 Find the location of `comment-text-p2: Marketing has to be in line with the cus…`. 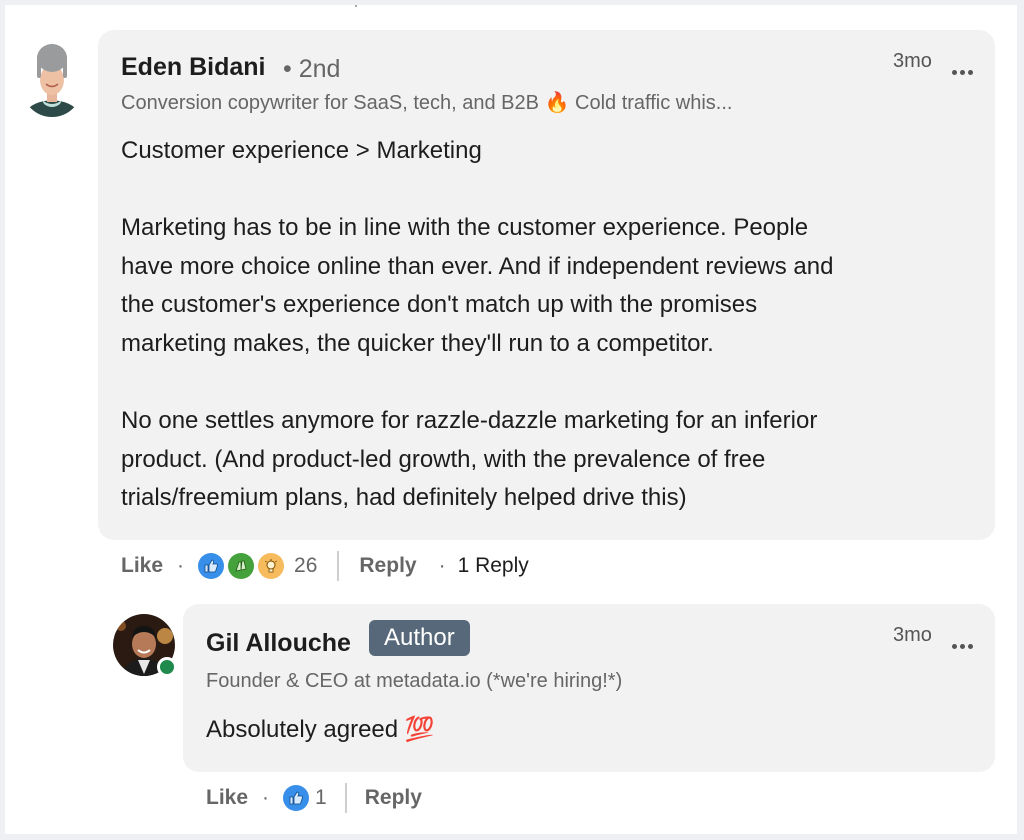

comment-text-p2: Marketing has to be in line with the cus… is located at coordinates (477, 285).